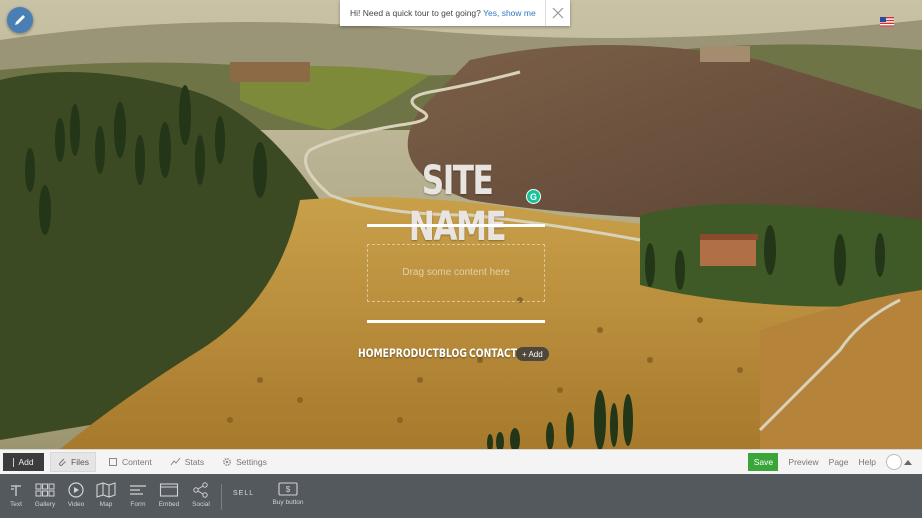  Describe the element at coordinates (45, 490) in the screenshot. I see `gallery-icon` at that location.